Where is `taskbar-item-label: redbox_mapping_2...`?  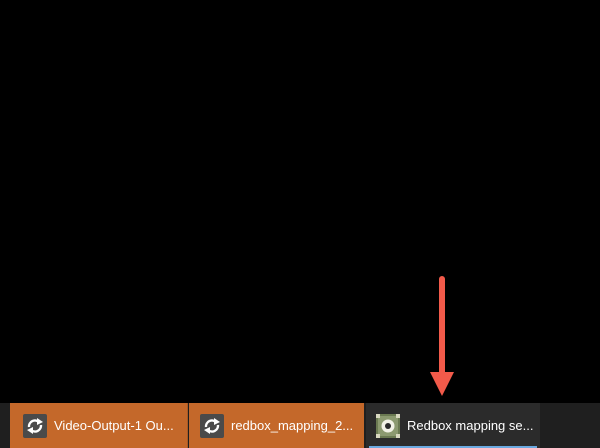
taskbar-item-label: redbox_mapping_2... is located at coordinates (292, 425).